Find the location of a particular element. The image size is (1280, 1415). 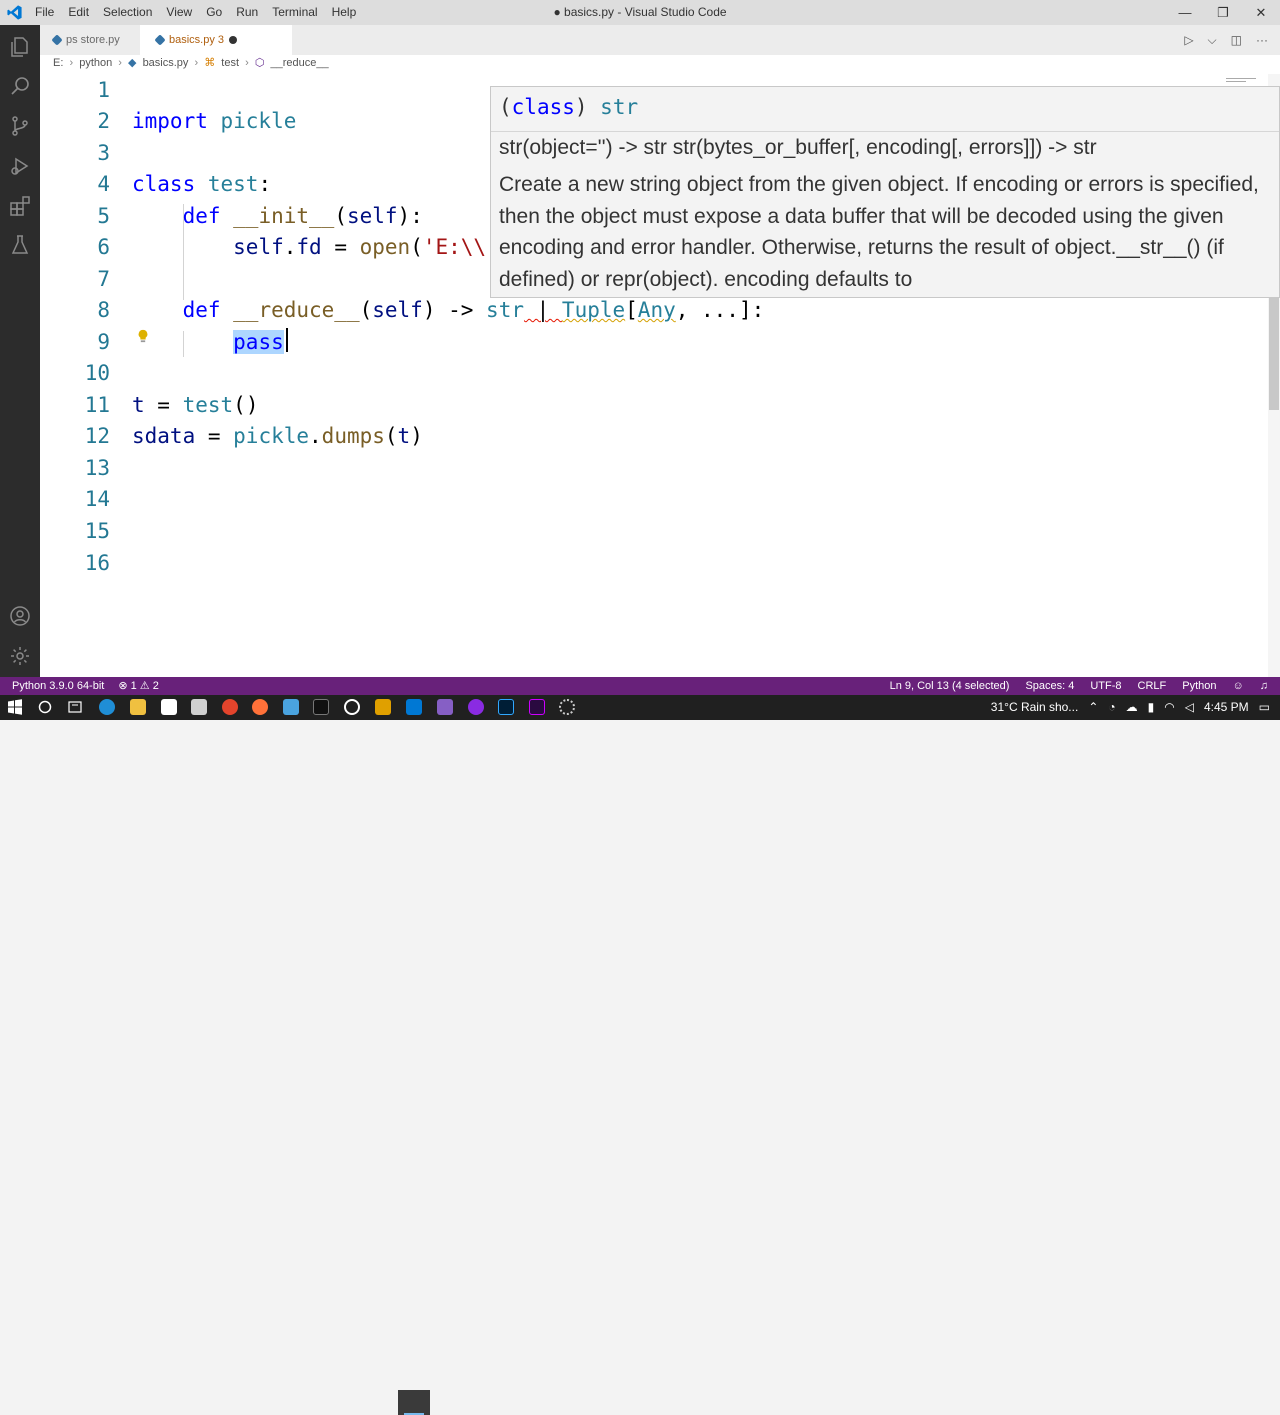

tab-ps-store: ps store.py is located at coordinates (90, 40).